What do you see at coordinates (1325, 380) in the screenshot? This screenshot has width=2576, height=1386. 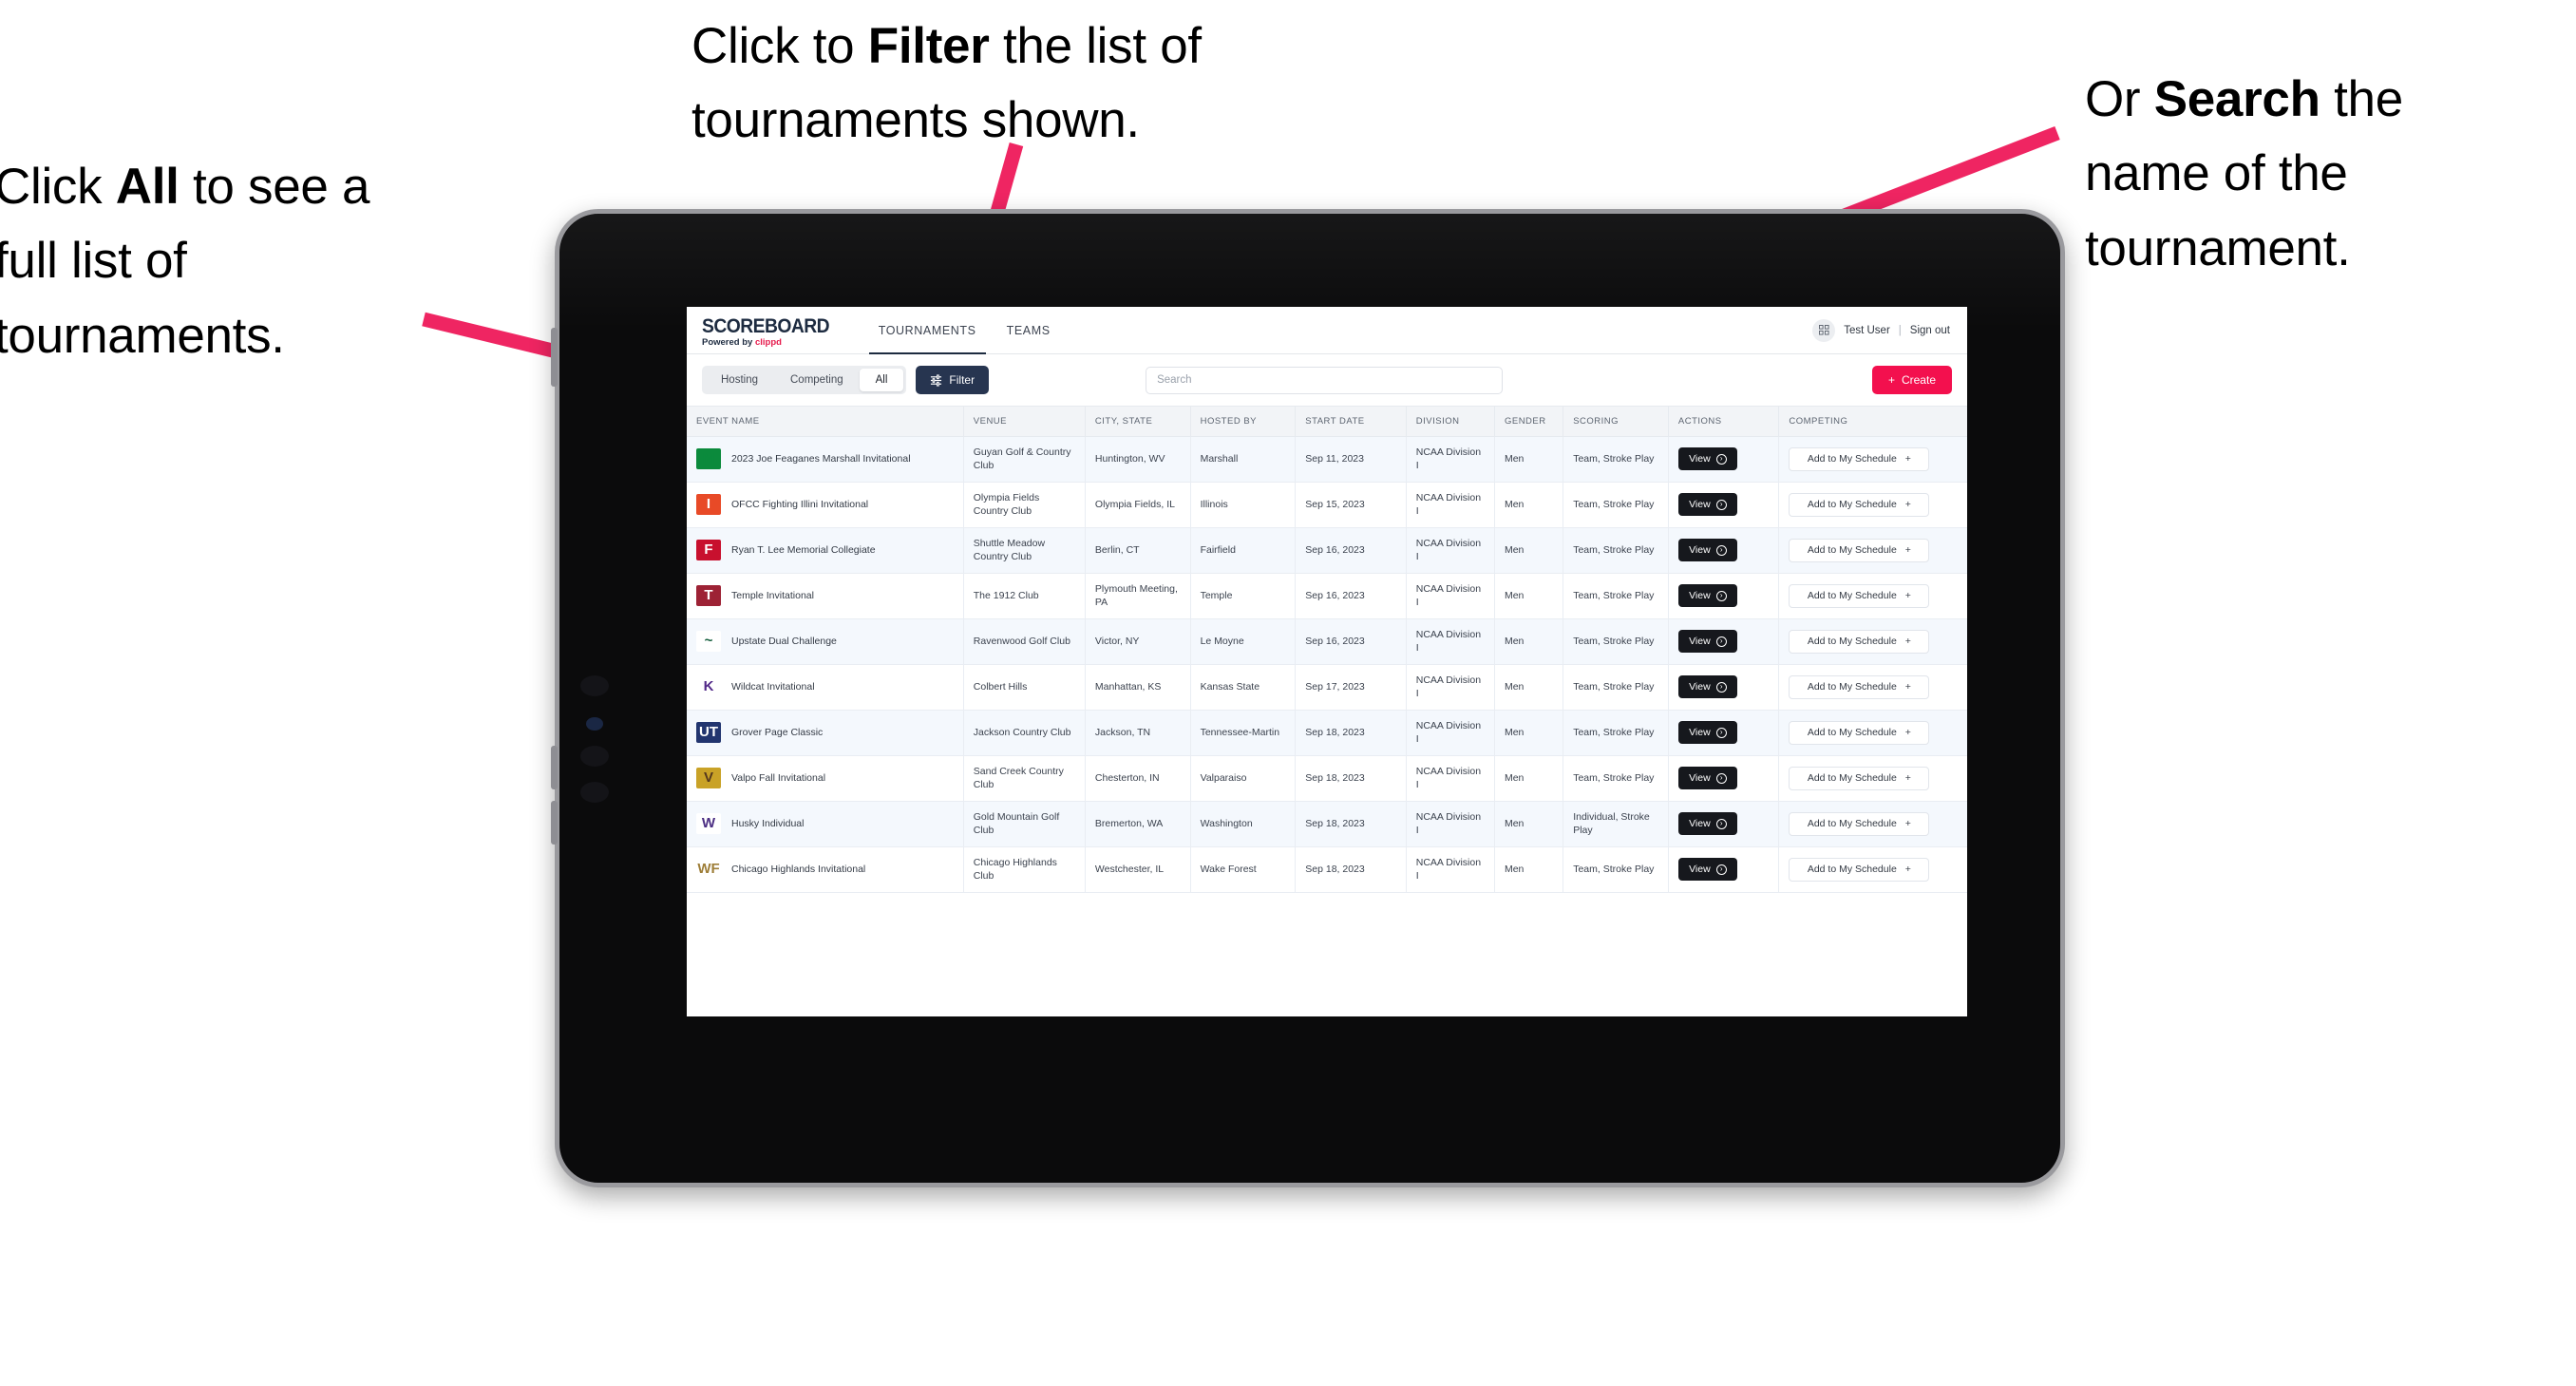 I see `search-input` at bounding box center [1325, 380].